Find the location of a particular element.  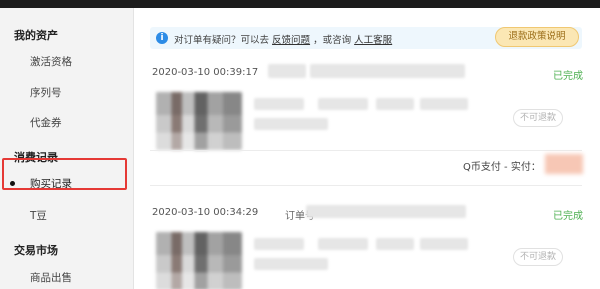

customer-service-link: 人工客服 is located at coordinates (373, 40).